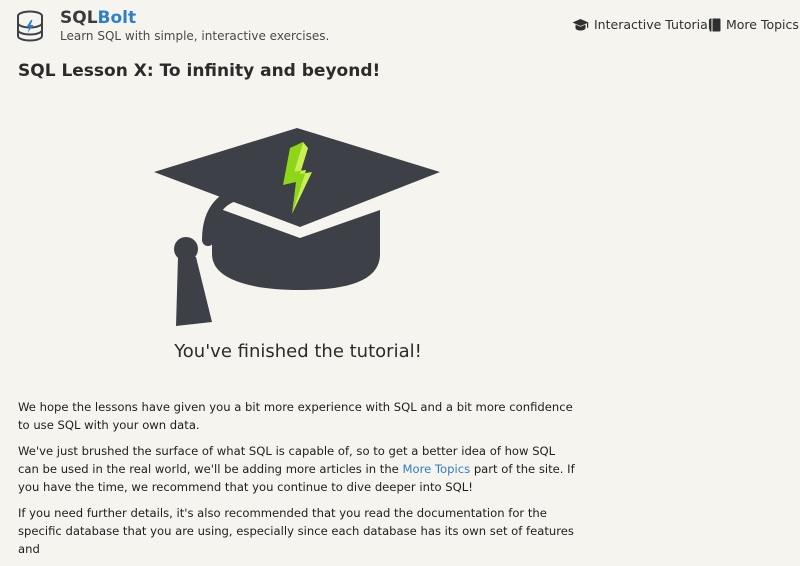 The width and height of the screenshot is (800, 566). I want to click on finished-caption: You've finished the tutorial!, so click(298, 351).